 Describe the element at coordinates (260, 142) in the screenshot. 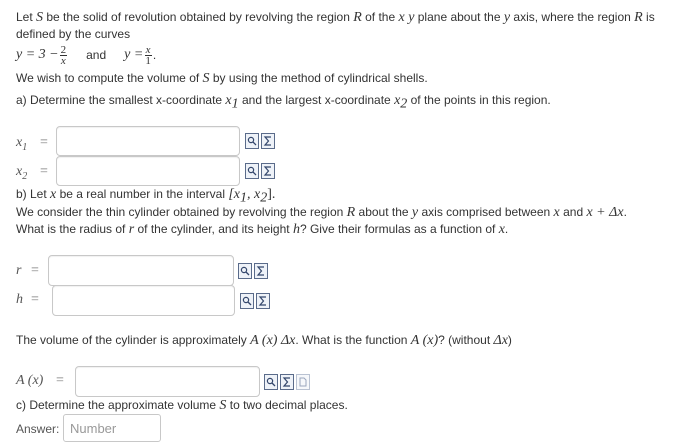

I see `x1-tools` at that location.